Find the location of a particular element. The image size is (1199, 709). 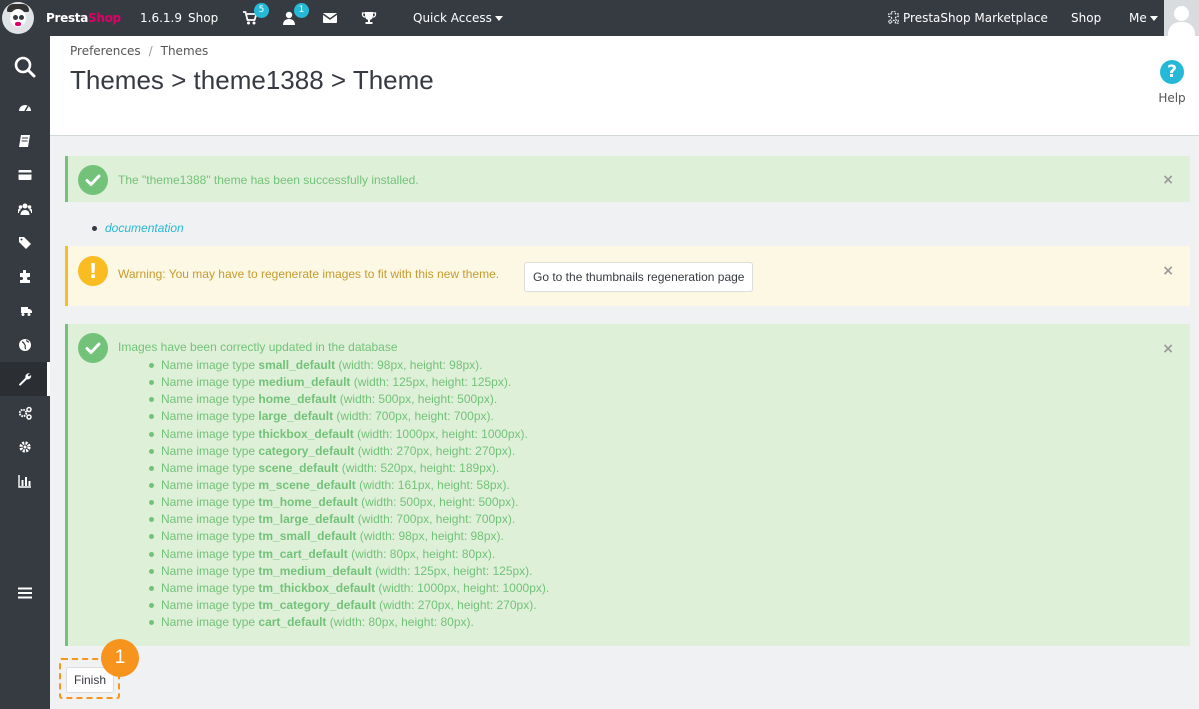

users-icon is located at coordinates (25, 209).